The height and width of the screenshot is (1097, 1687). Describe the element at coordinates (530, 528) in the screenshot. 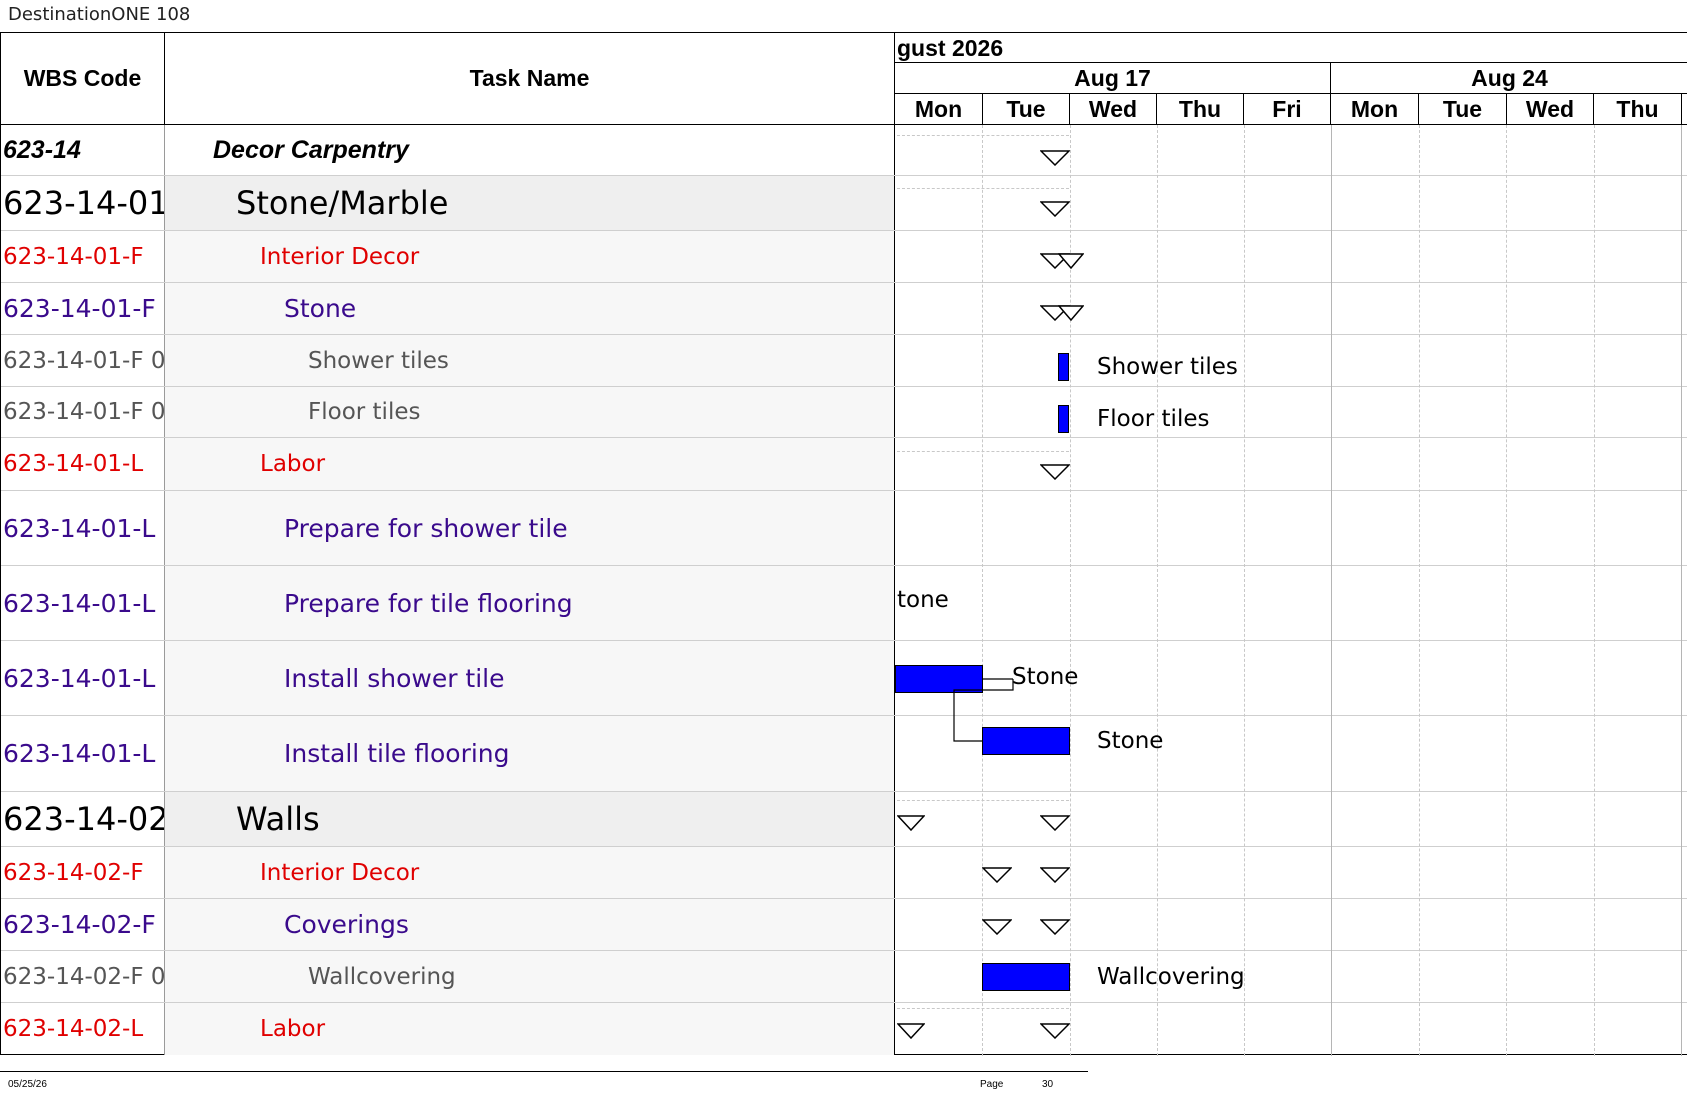

I see `task-name-cell: Prepare for shower tile` at that location.